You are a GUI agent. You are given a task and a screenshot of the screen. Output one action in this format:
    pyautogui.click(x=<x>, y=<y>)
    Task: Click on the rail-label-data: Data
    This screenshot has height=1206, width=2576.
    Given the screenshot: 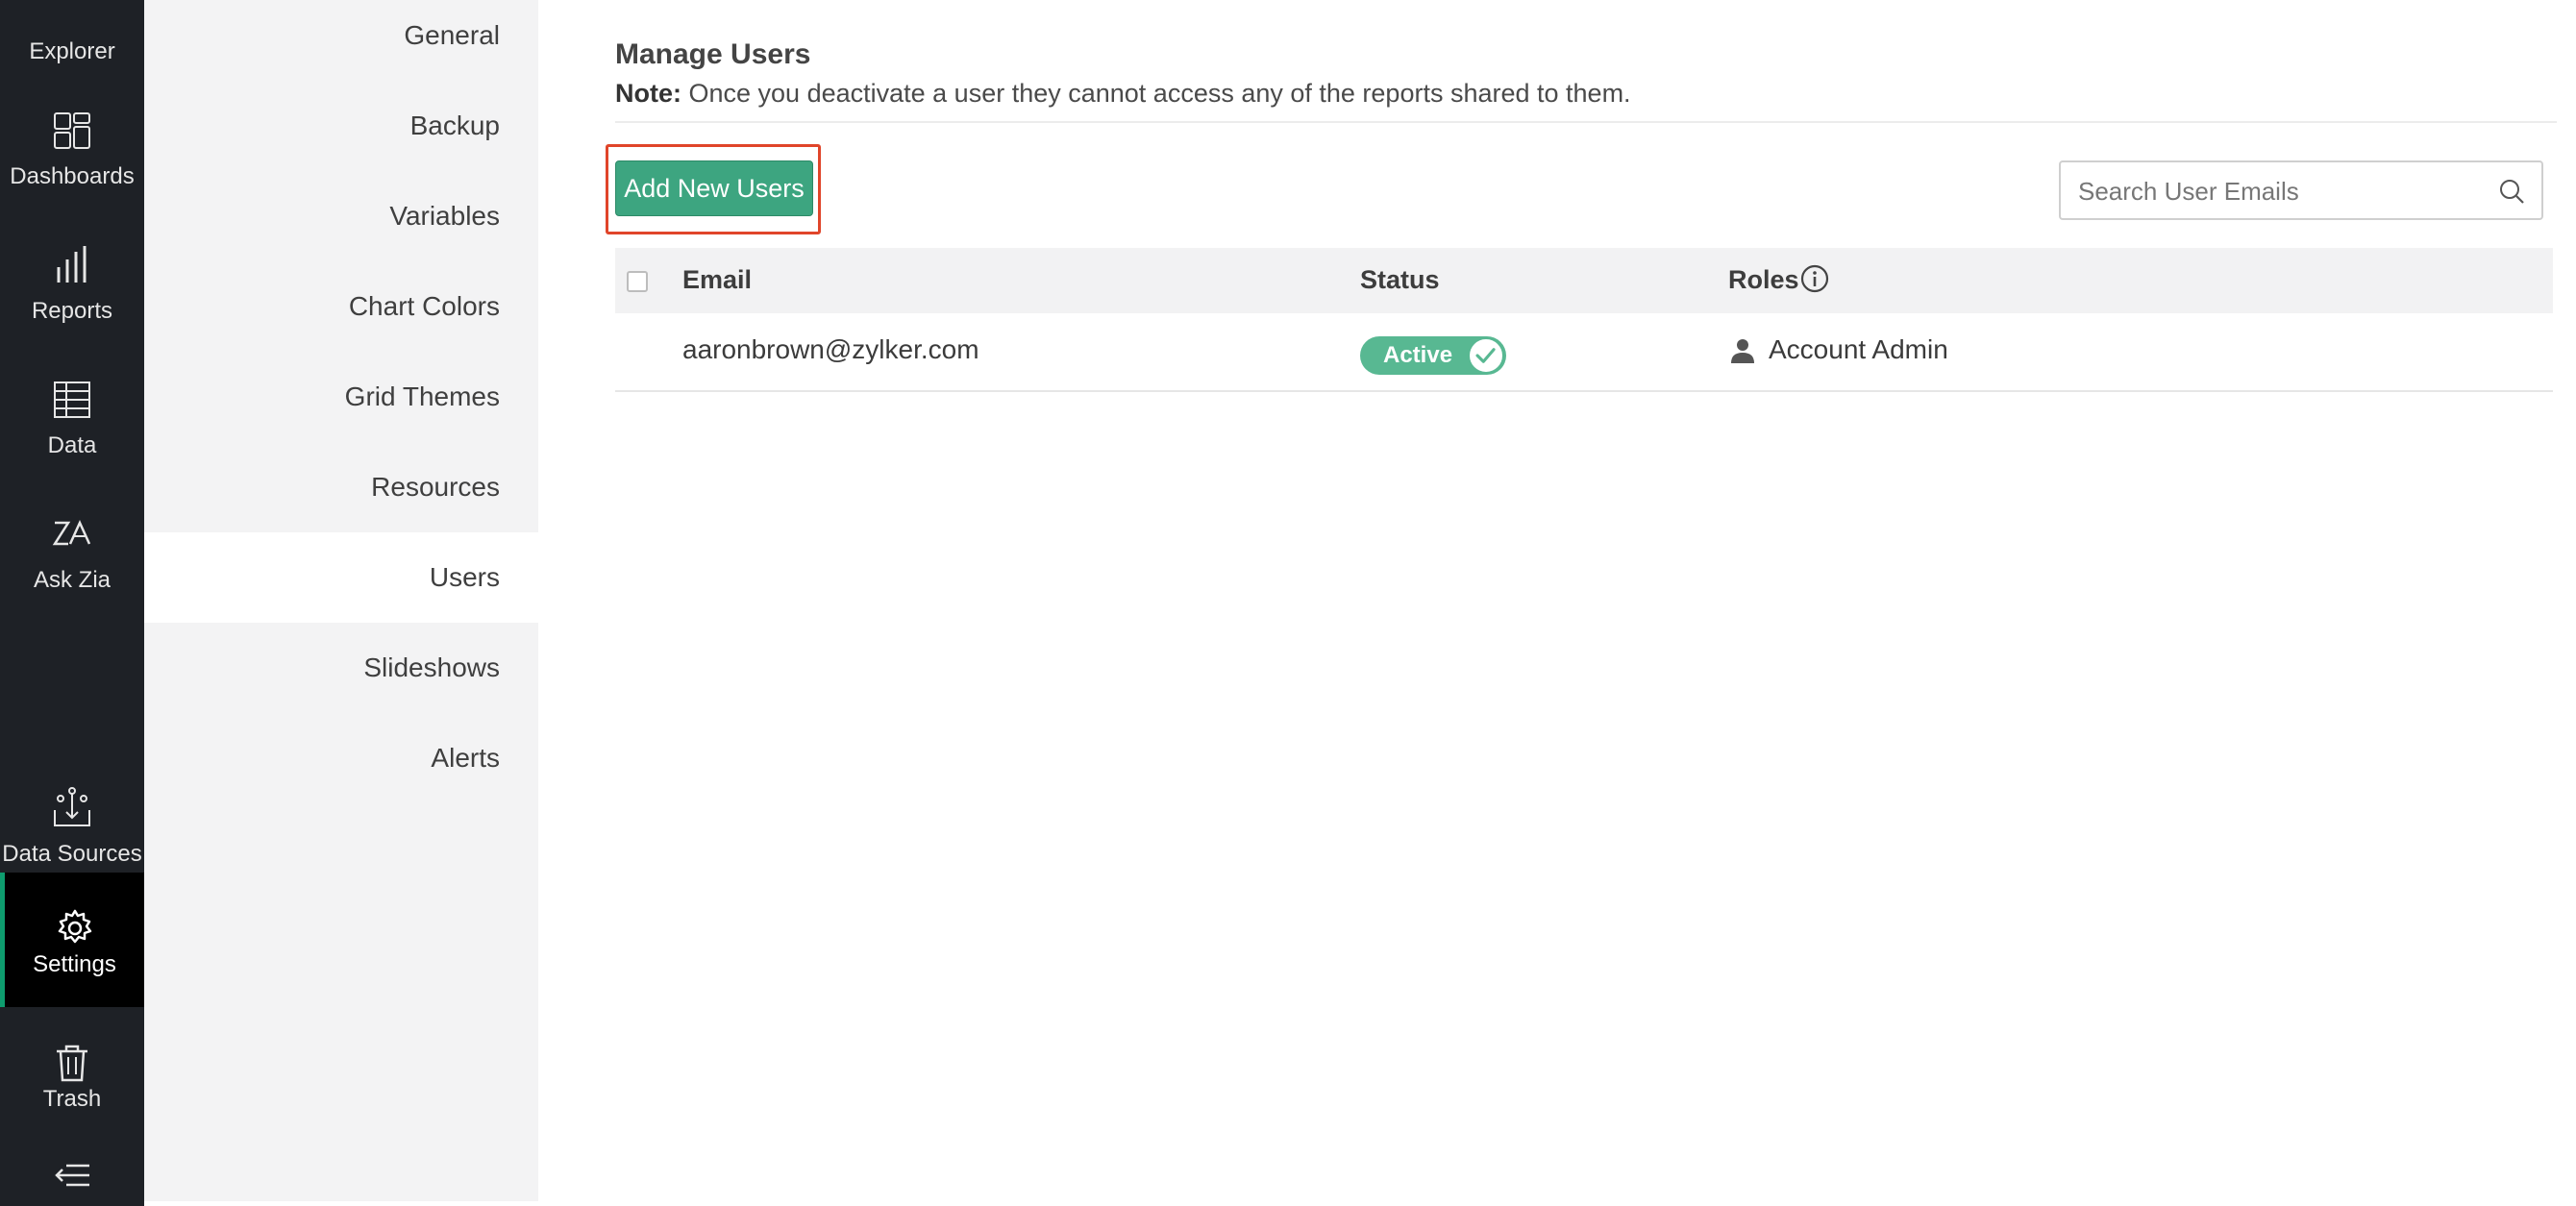 What is the action you would take?
    pyautogui.click(x=72, y=445)
    